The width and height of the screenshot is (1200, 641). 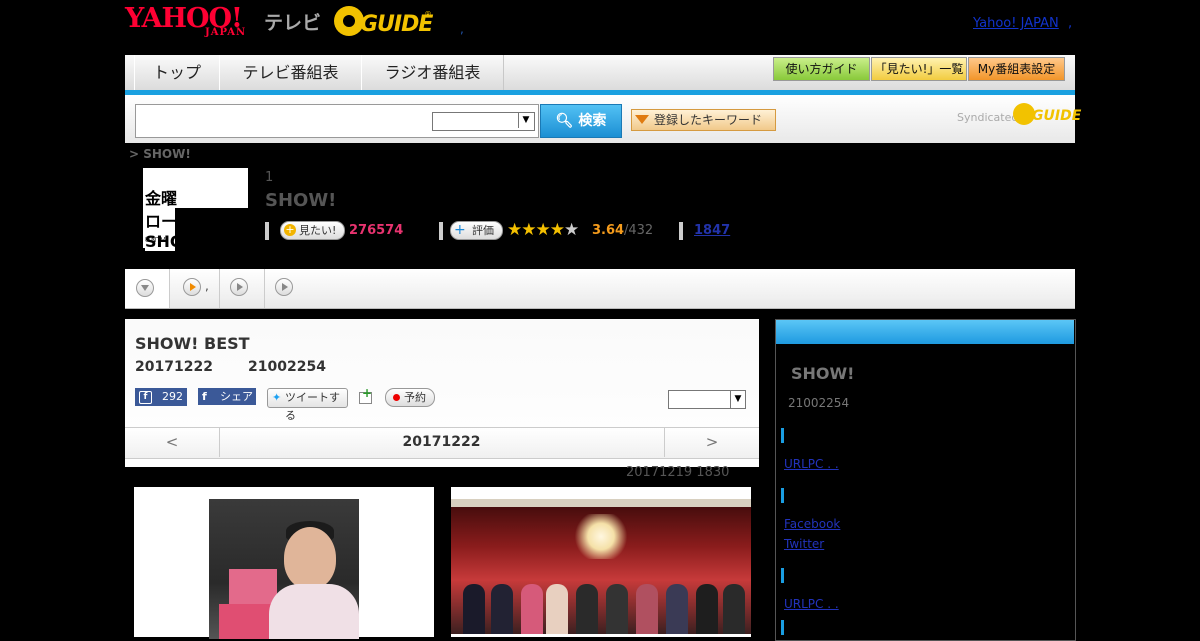 I want to click on chevron-down-icon, so click(x=145, y=288).